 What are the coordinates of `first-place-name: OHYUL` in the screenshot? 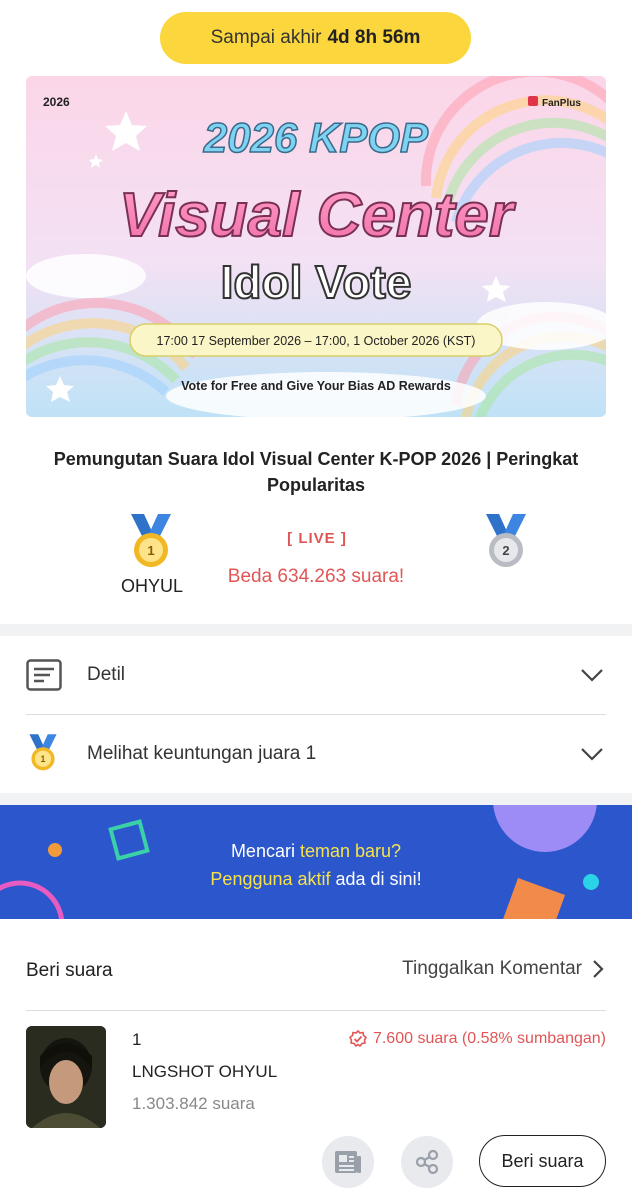 It's located at (151, 586).